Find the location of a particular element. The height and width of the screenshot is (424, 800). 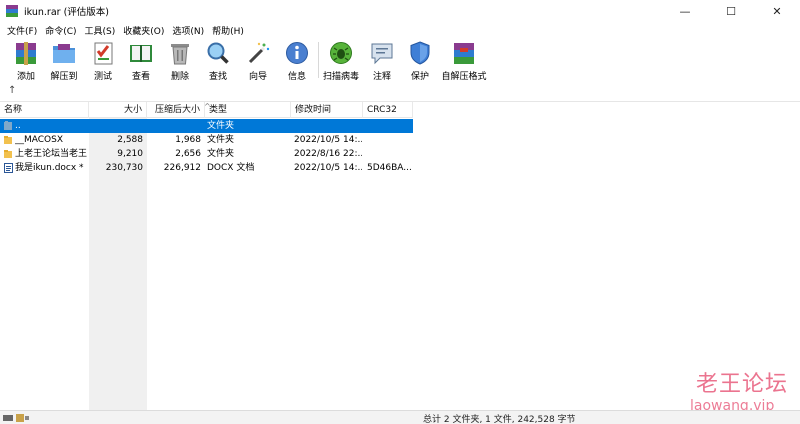

sfx-button: 自解压格式 is located at coordinates (464, 61).